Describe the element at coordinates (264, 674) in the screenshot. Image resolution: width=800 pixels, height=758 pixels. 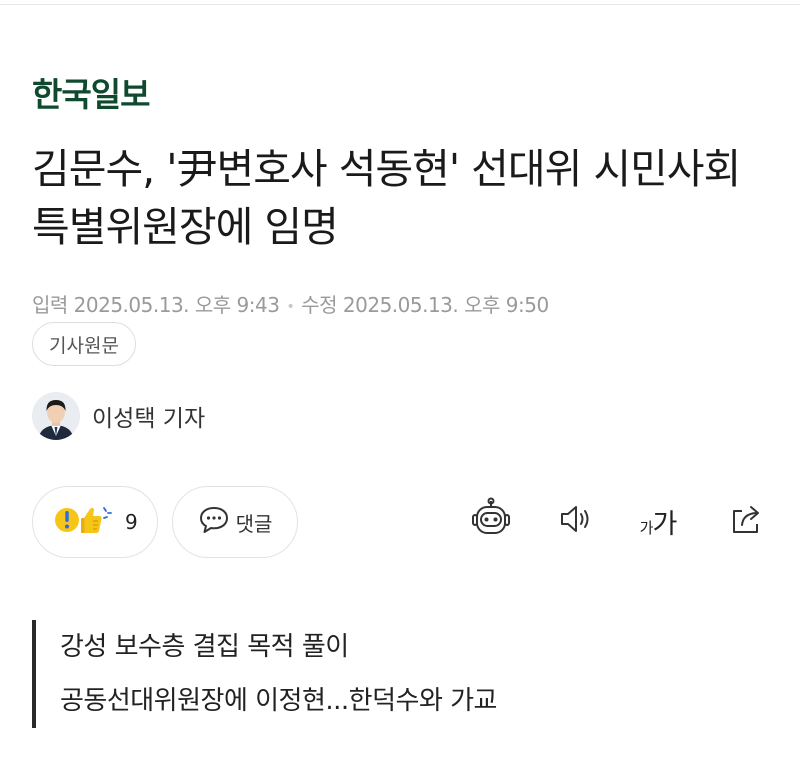
I see `article-summary: 강성 보수층 결집 목적 풀이 공동선대위원장에 이정현...한덕수와 가교` at that location.